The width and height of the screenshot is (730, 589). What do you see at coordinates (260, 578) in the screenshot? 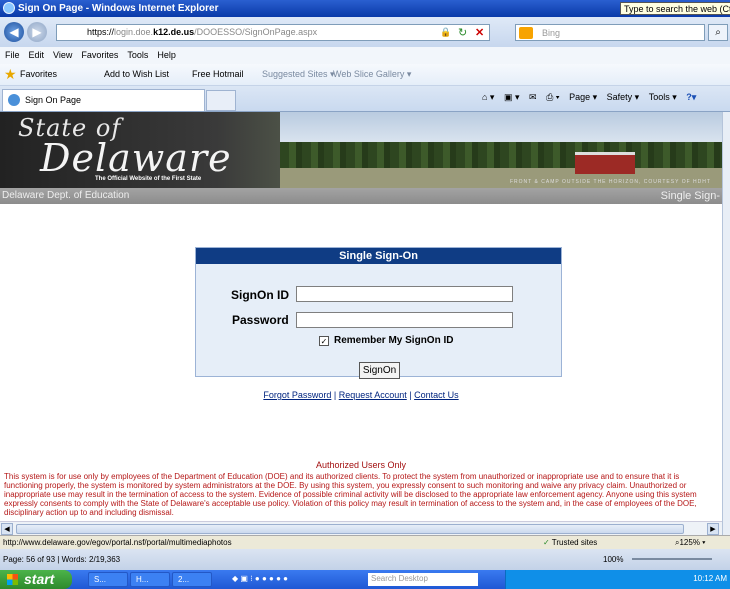
I see `quick-launch-icons: ◆ ▣ ⁝ ● ● ● ● ●` at bounding box center [260, 578].